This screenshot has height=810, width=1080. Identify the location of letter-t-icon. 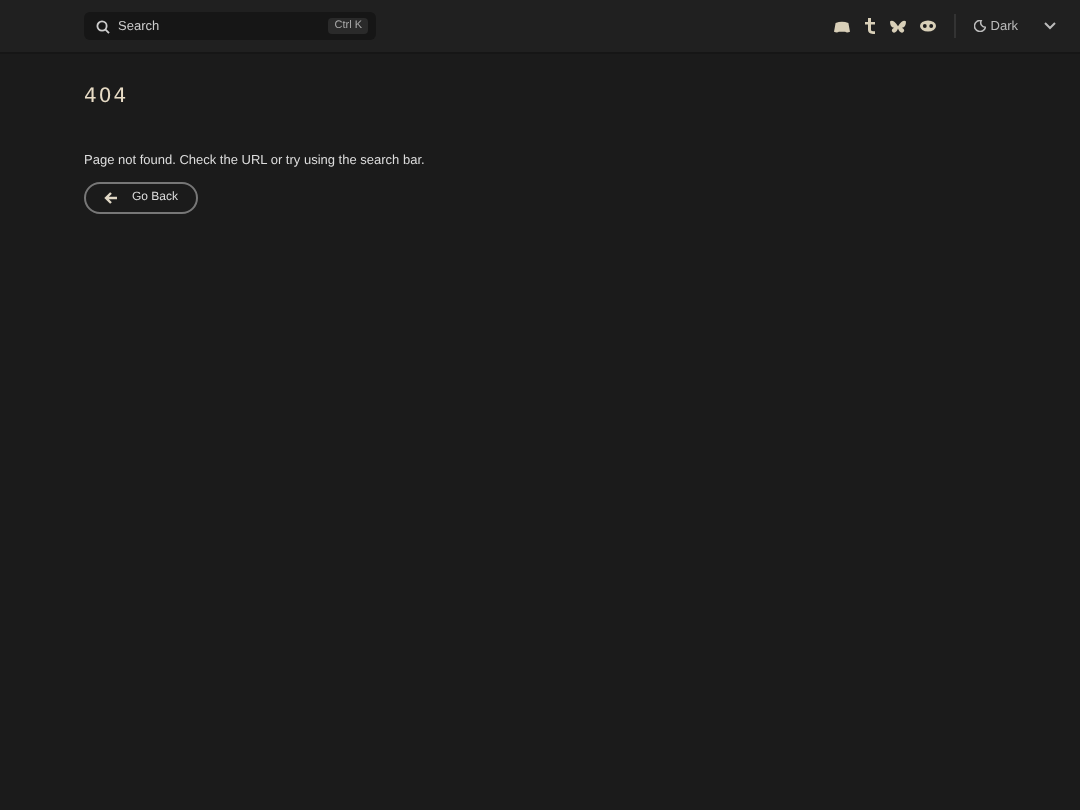
(870, 26).